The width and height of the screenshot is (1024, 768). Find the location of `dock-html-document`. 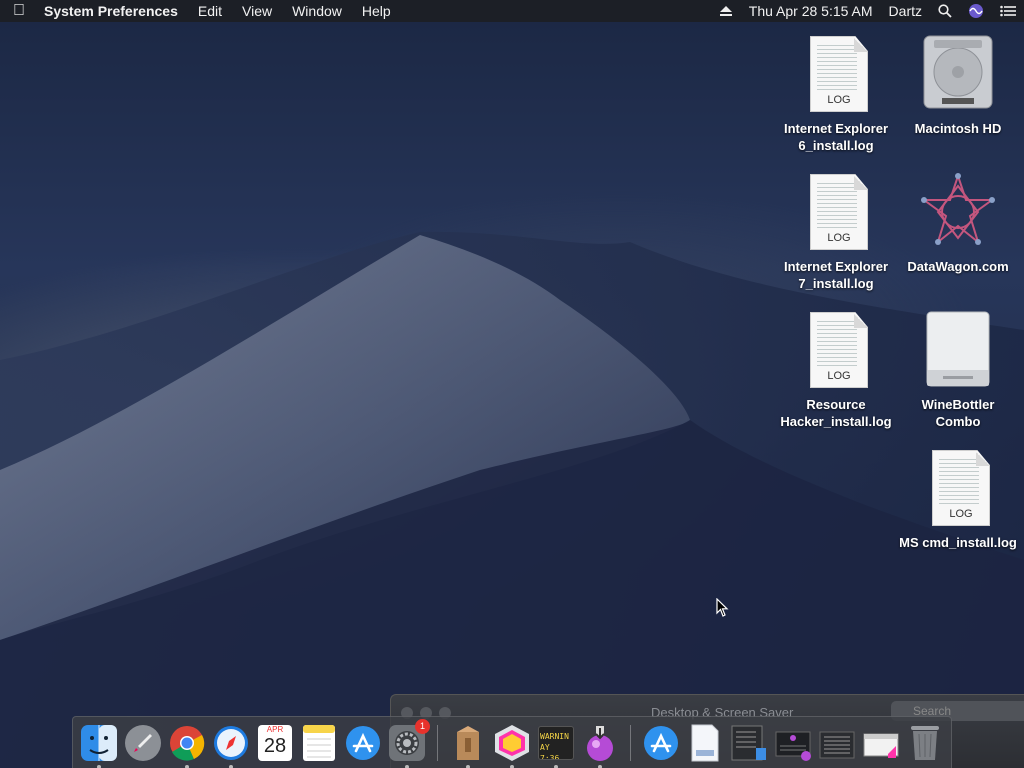

dock-html-document is located at coordinates (705, 743).